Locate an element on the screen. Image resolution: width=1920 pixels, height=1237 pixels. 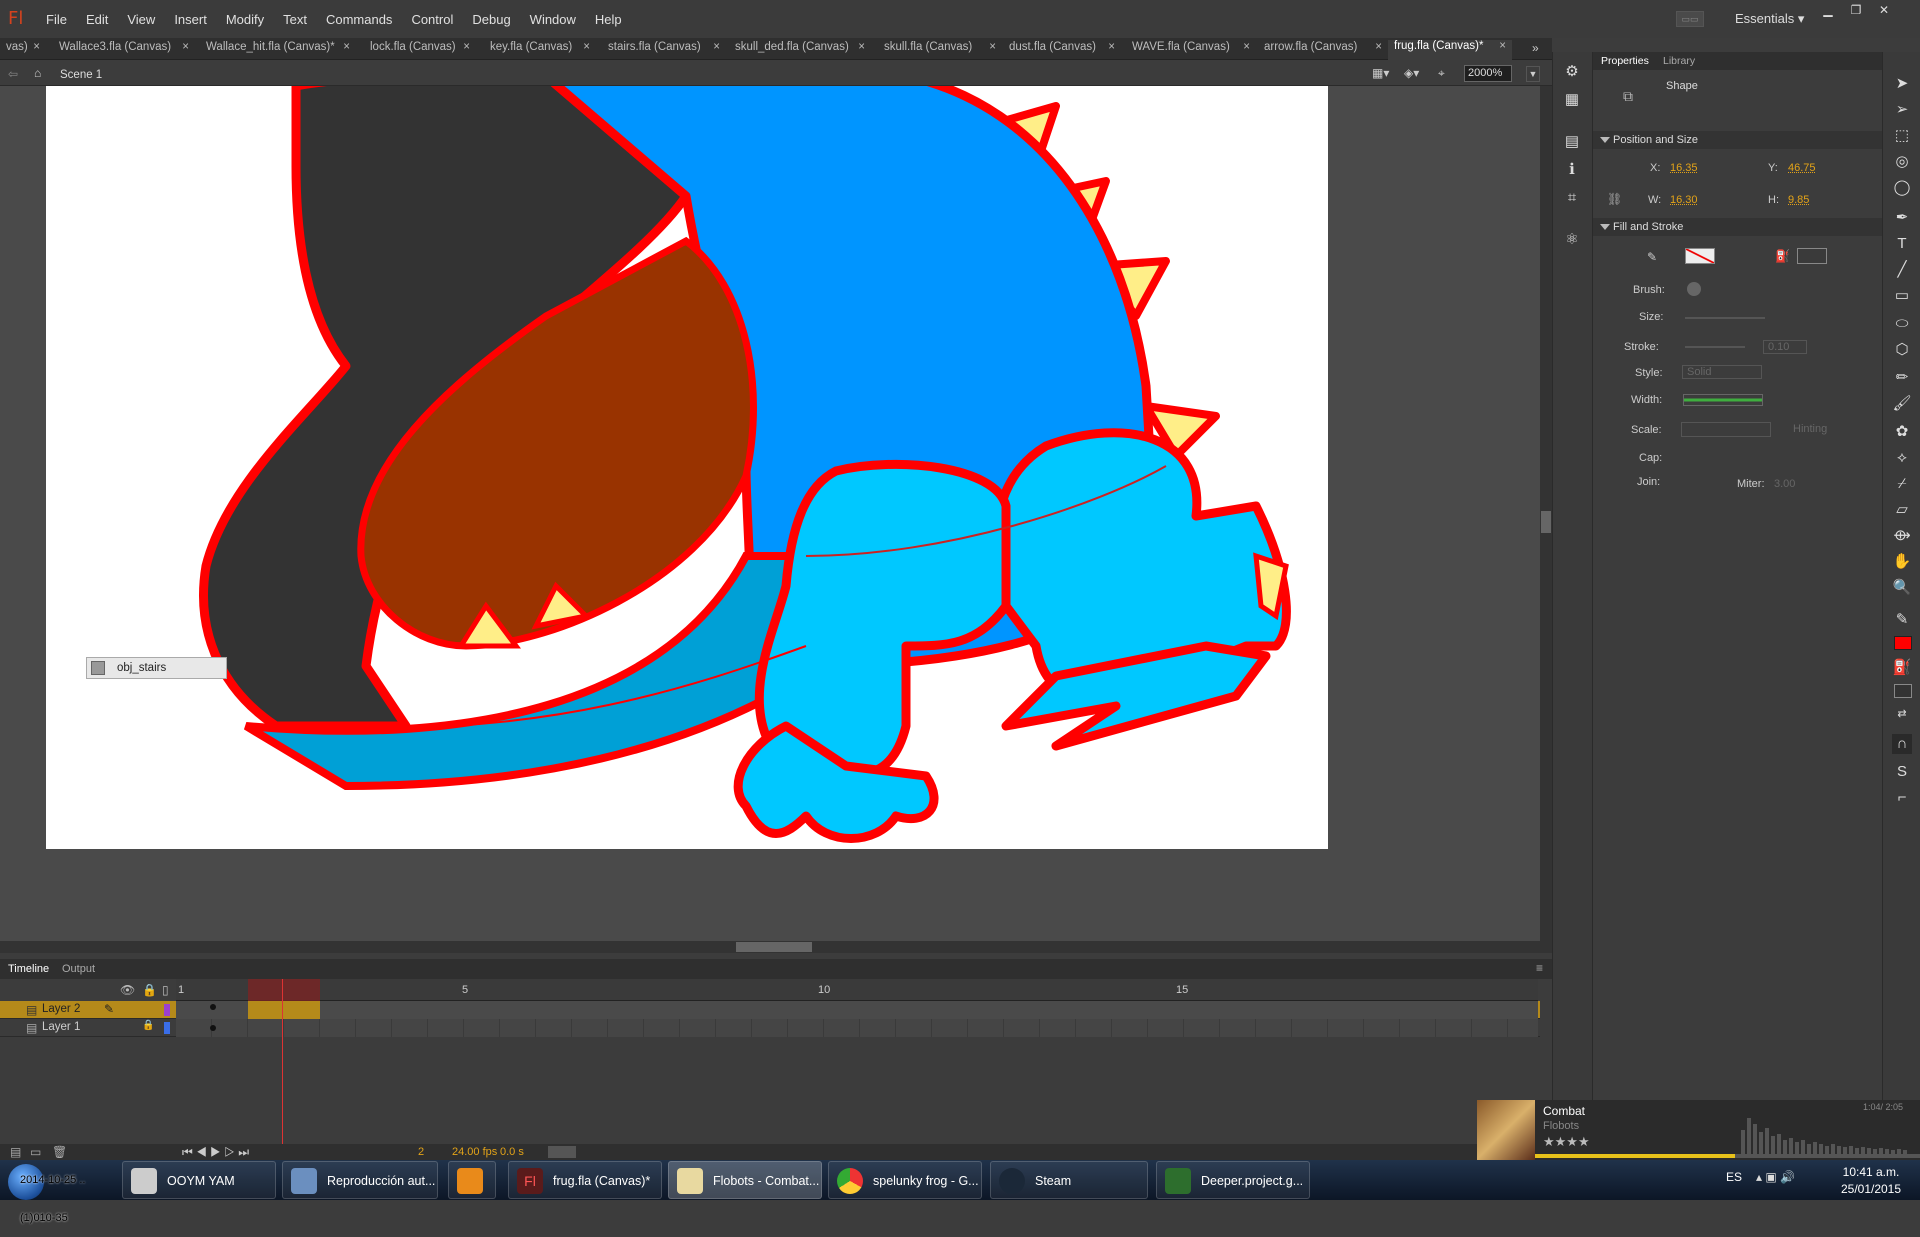
stroke-color-swatch is located at coordinates (1700, 256).